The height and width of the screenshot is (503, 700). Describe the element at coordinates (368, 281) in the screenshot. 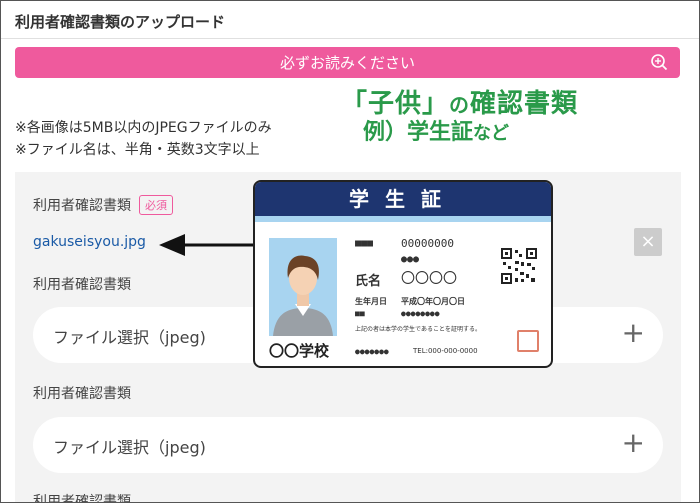

I see `card-name-label: 氏名` at that location.